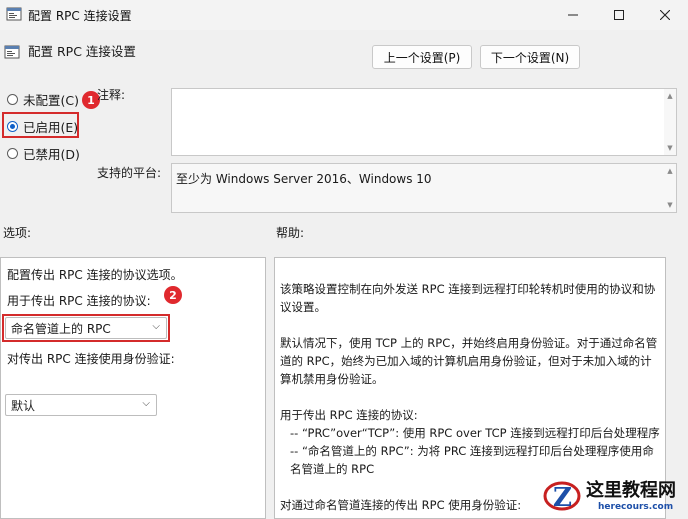 The width and height of the screenshot is (688, 519). Describe the element at coordinates (91, 359) in the screenshot. I see `auth-label: 对传出 RPC 连接使用身份验证:` at that location.